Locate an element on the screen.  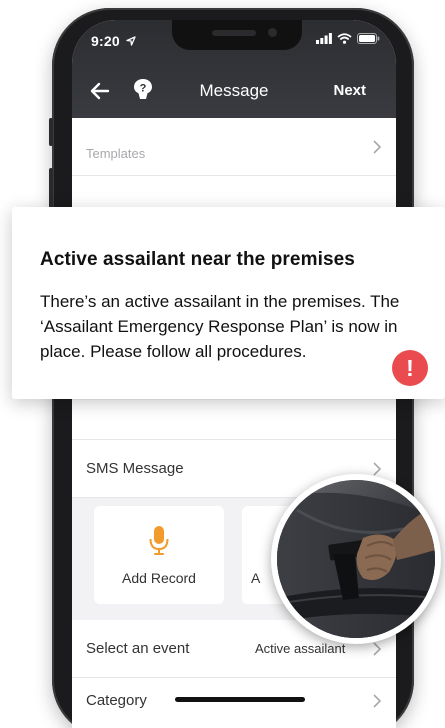
battery-icon is located at coordinates (368, 38).